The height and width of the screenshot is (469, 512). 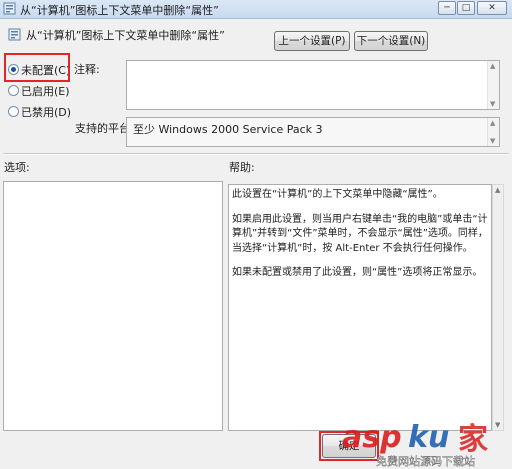 What do you see at coordinates (313, 85) in the screenshot?
I see `comment-textarea: ▲ ▼` at bounding box center [313, 85].